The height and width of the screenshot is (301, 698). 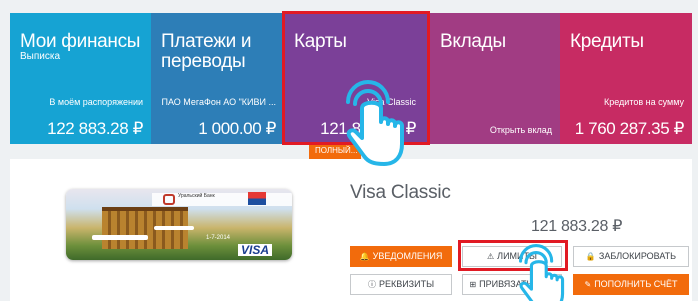 I want to click on bank-logo, so click(x=169, y=199).